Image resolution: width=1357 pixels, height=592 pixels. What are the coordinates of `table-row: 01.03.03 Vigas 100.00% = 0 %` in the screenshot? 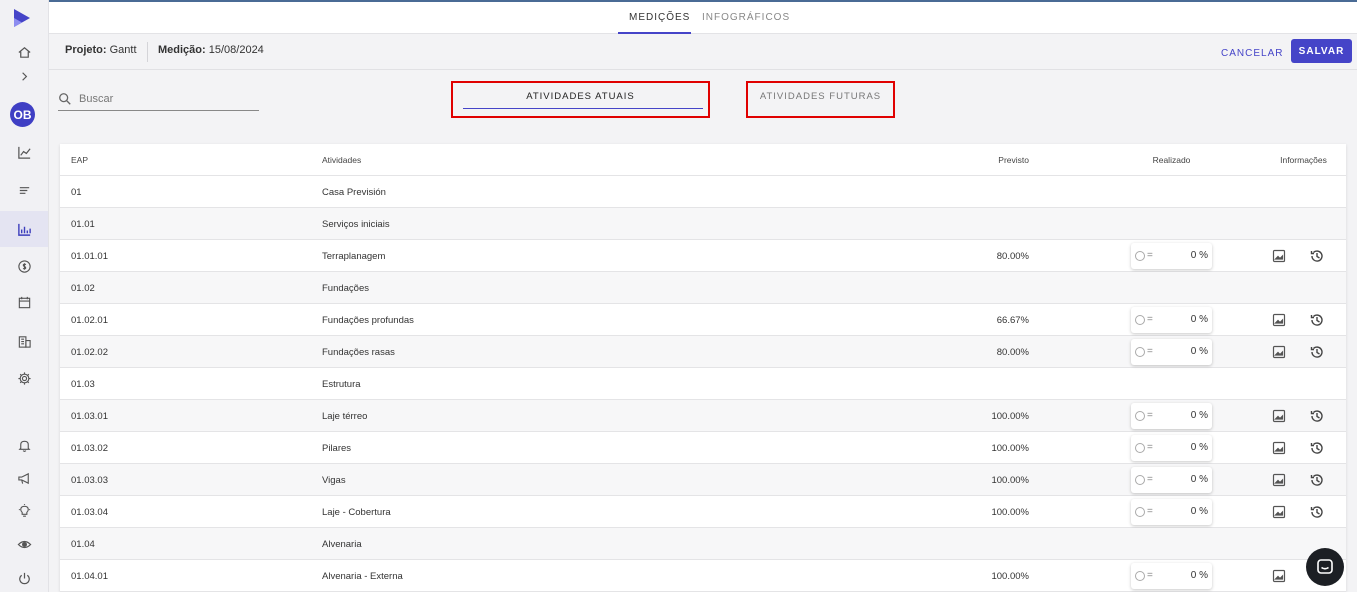 It's located at (703, 480).